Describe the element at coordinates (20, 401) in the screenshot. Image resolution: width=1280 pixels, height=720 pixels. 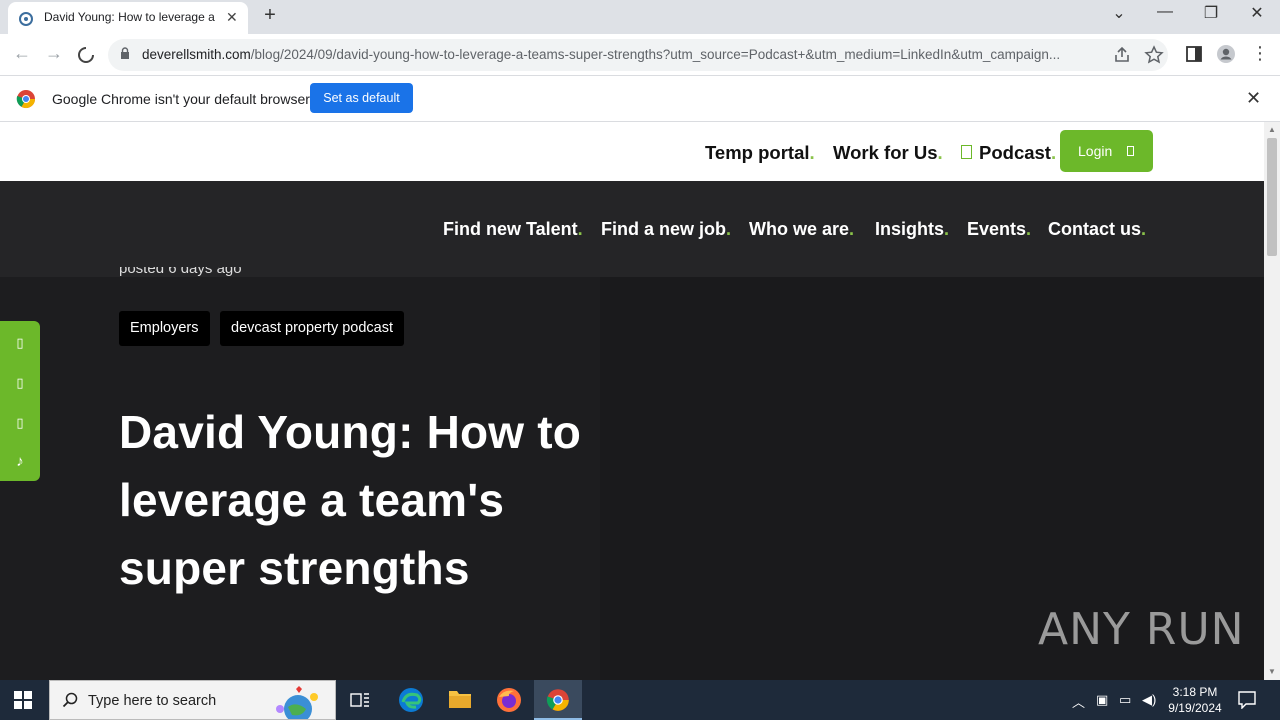
I see `social-share-bar: ▯ ▯ ▯ ♪` at that location.